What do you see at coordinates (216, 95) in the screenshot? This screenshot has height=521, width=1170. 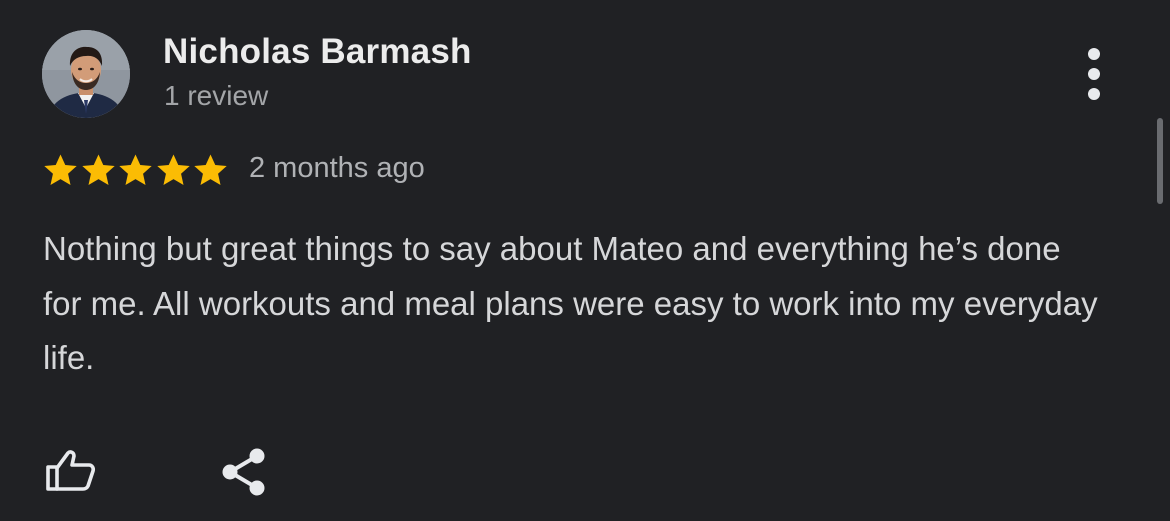 I see `review-count: 1 review` at bounding box center [216, 95].